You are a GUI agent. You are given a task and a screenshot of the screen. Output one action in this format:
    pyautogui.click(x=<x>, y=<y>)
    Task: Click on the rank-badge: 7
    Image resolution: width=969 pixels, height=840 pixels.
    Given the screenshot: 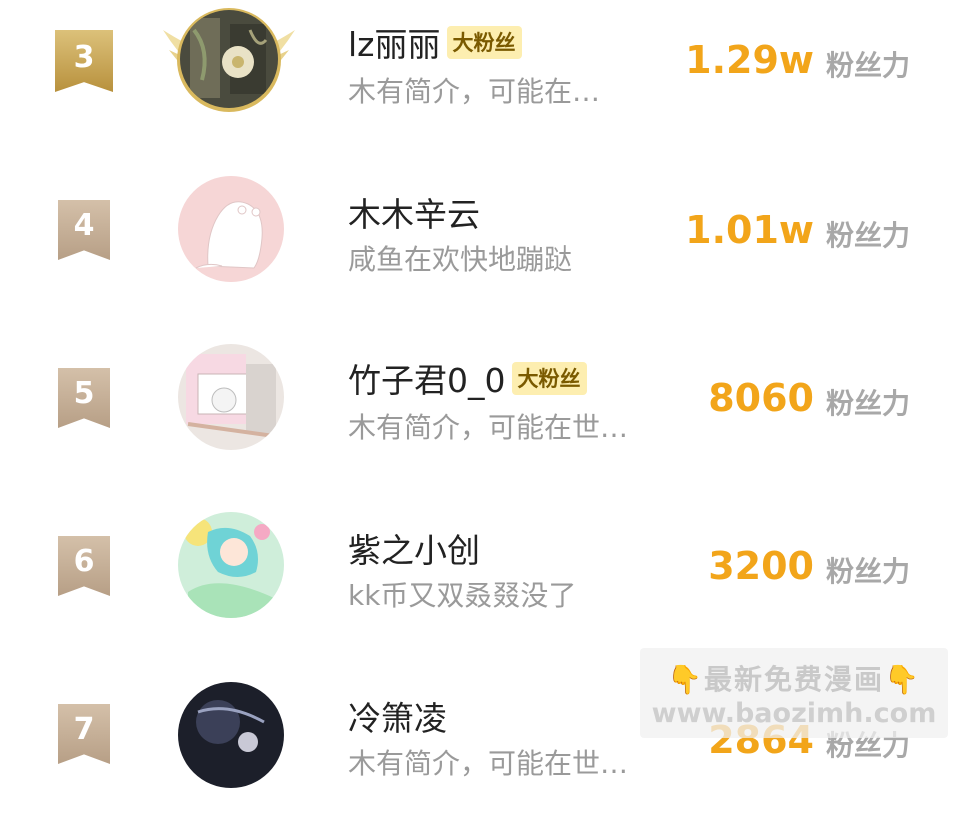 What is the action you would take?
    pyautogui.click(x=84, y=734)
    